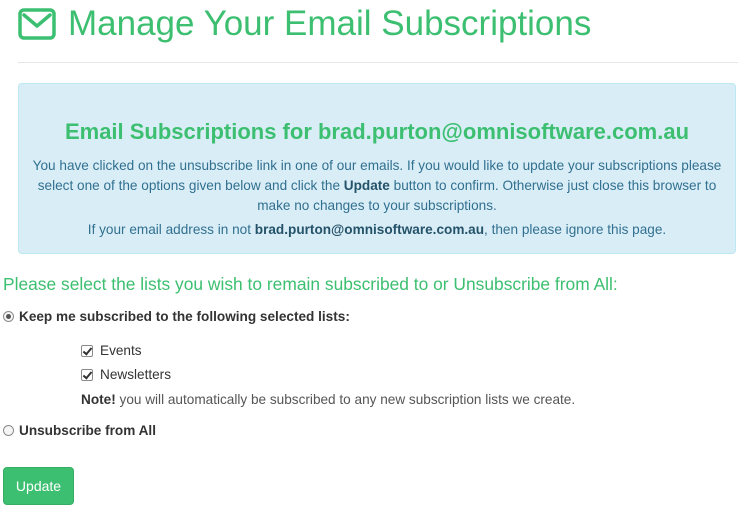 Image resolution: width=742 pixels, height=516 pixels. I want to click on unsubscribe-all-radio, so click(8, 430).